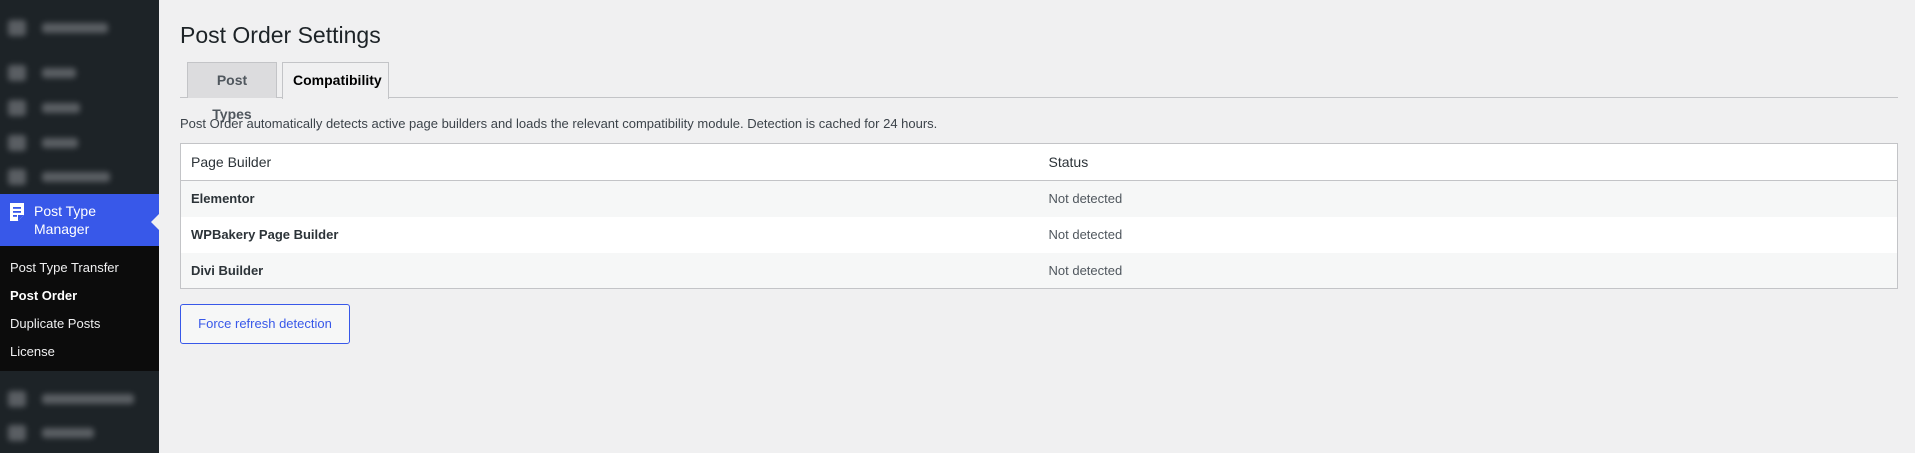  I want to click on dashboard-icon, so click(17, 28).